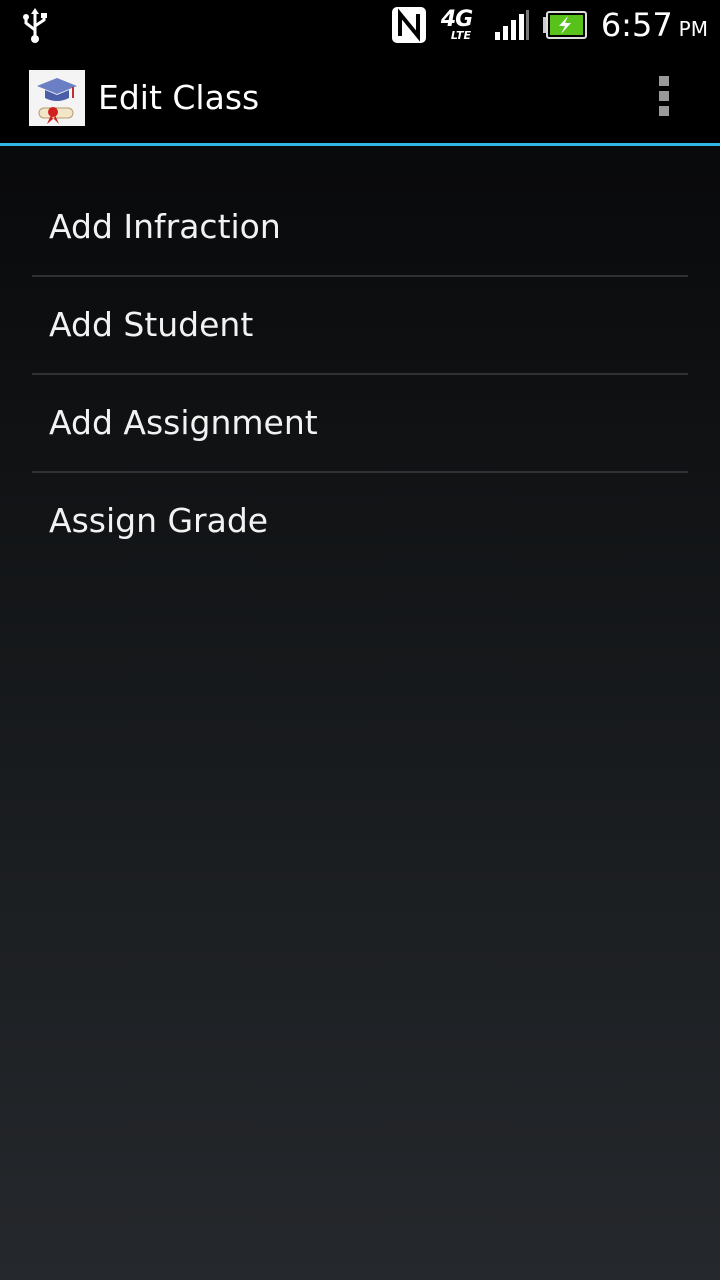 Image resolution: width=720 pixels, height=1280 pixels. What do you see at coordinates (360, 228) in the screenshot?
I see `menu-item-add-infraction: Add Infraction` at bounding box center [360, 228].